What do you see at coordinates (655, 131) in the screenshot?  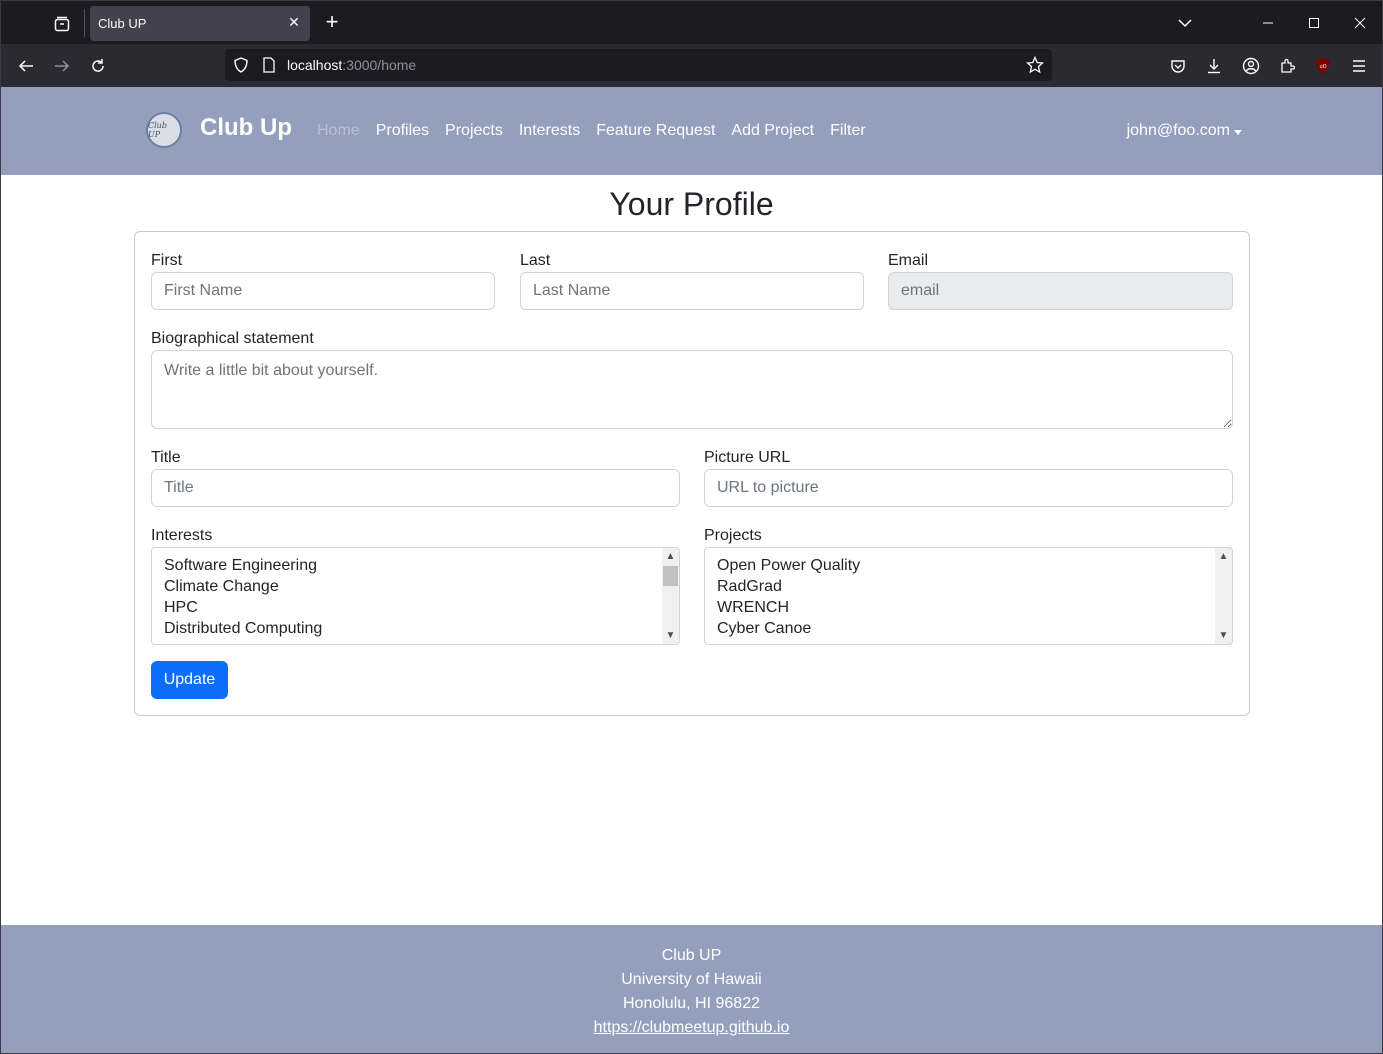 I see `nav-link-feature-request: Feature Request` at bounding box center [655, 131].